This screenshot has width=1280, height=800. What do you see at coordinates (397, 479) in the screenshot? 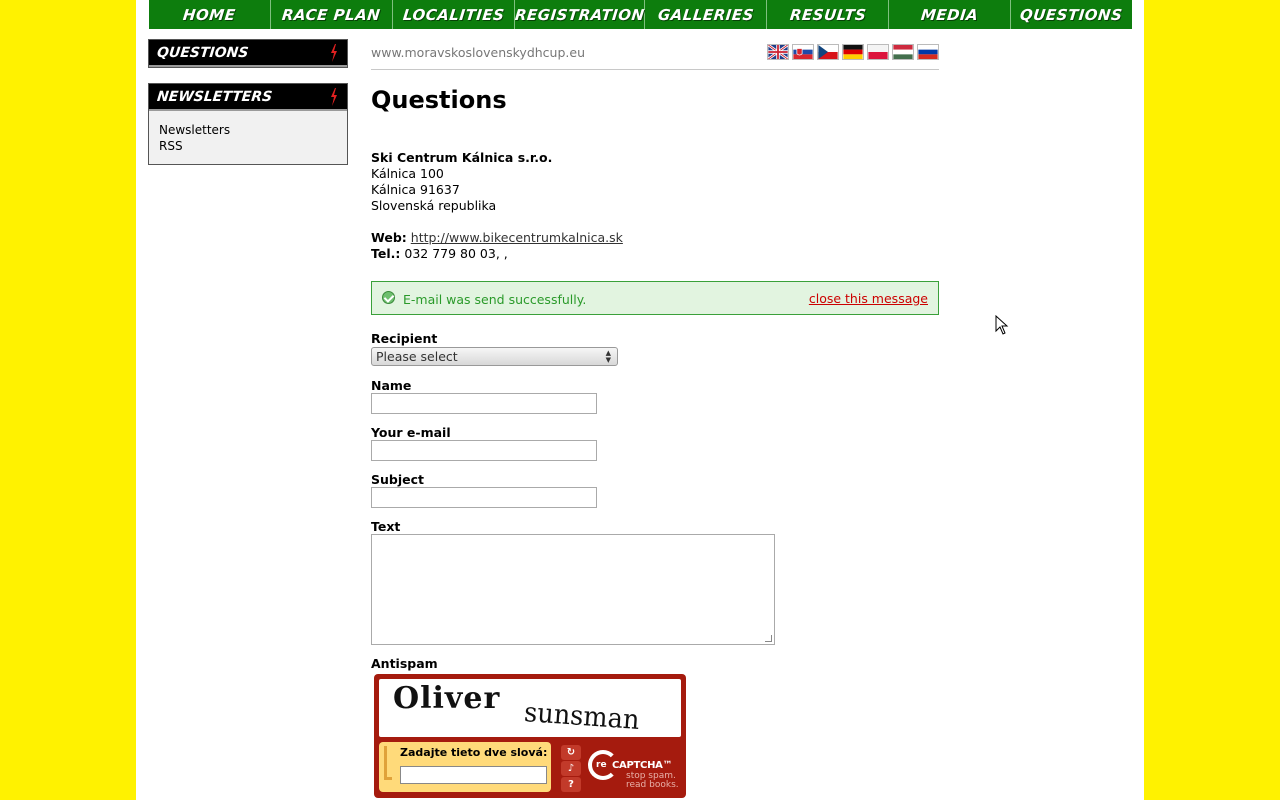
I see `subject-label: Subject` at bounding box center [397, 479].